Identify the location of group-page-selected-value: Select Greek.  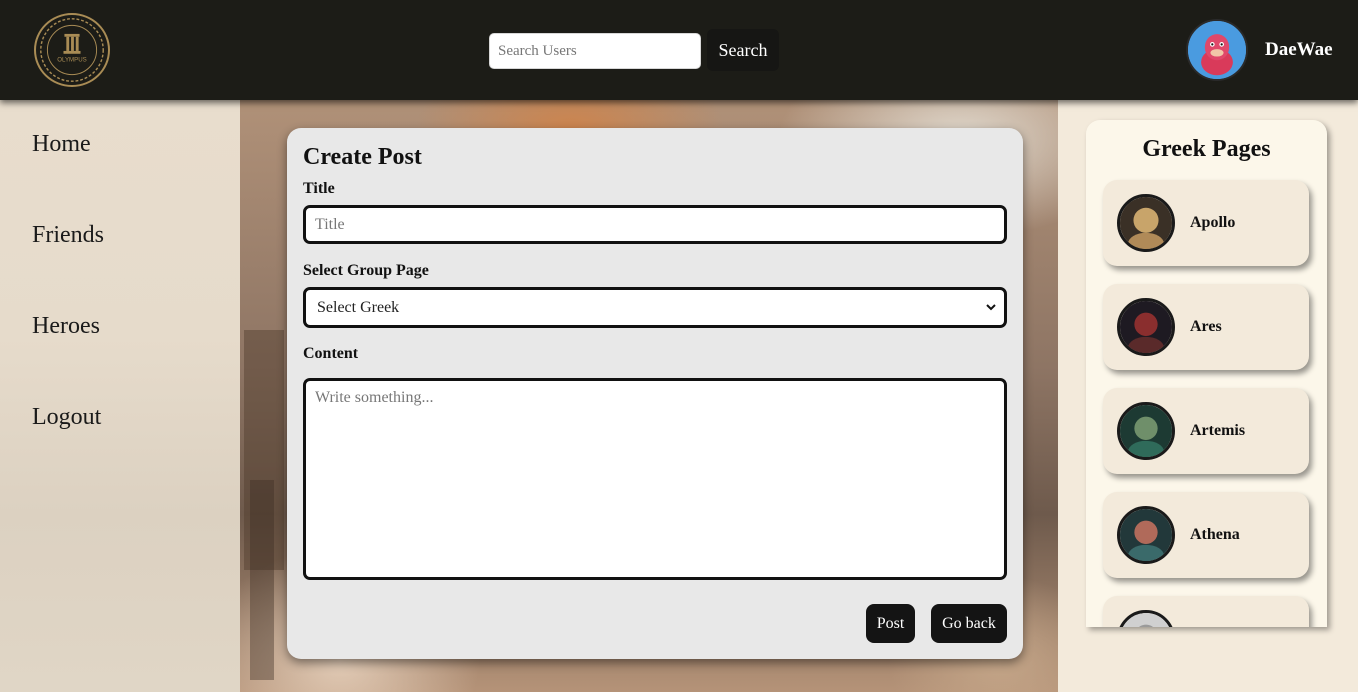
(358, 307).